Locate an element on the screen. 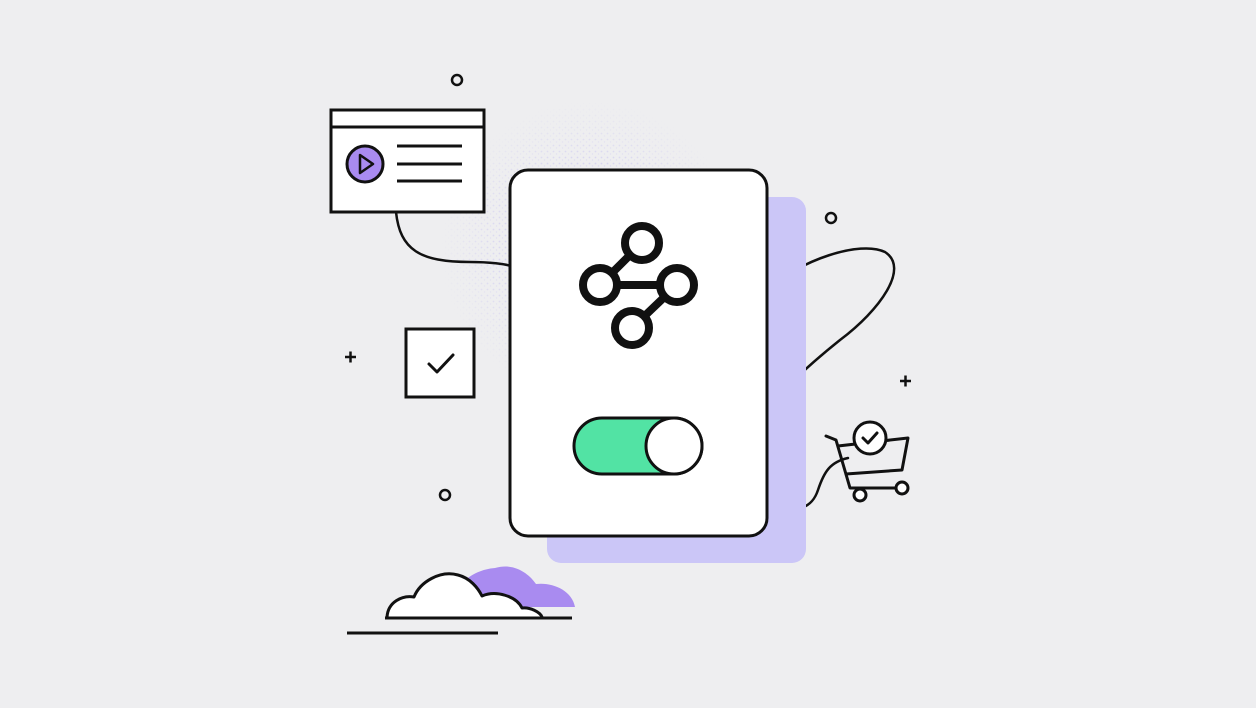 This screenshot has width=1256, height=708. cloud-icon is located at coordinates (461, 600).